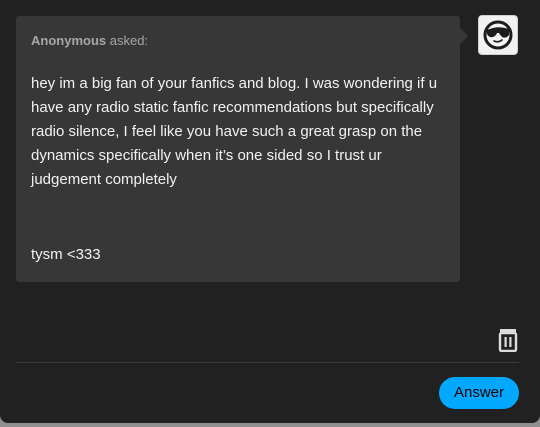 The width and height of the screenshot is (540, 427). I want to click on question-signoff: tysm <333, so click(66, 254).